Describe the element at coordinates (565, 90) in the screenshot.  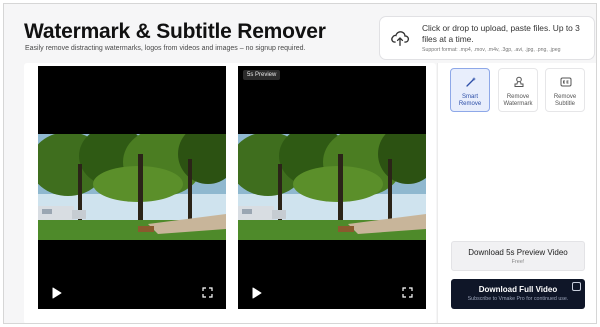
I see `remove-subtitle-button: Remove Subtitle` at that location.